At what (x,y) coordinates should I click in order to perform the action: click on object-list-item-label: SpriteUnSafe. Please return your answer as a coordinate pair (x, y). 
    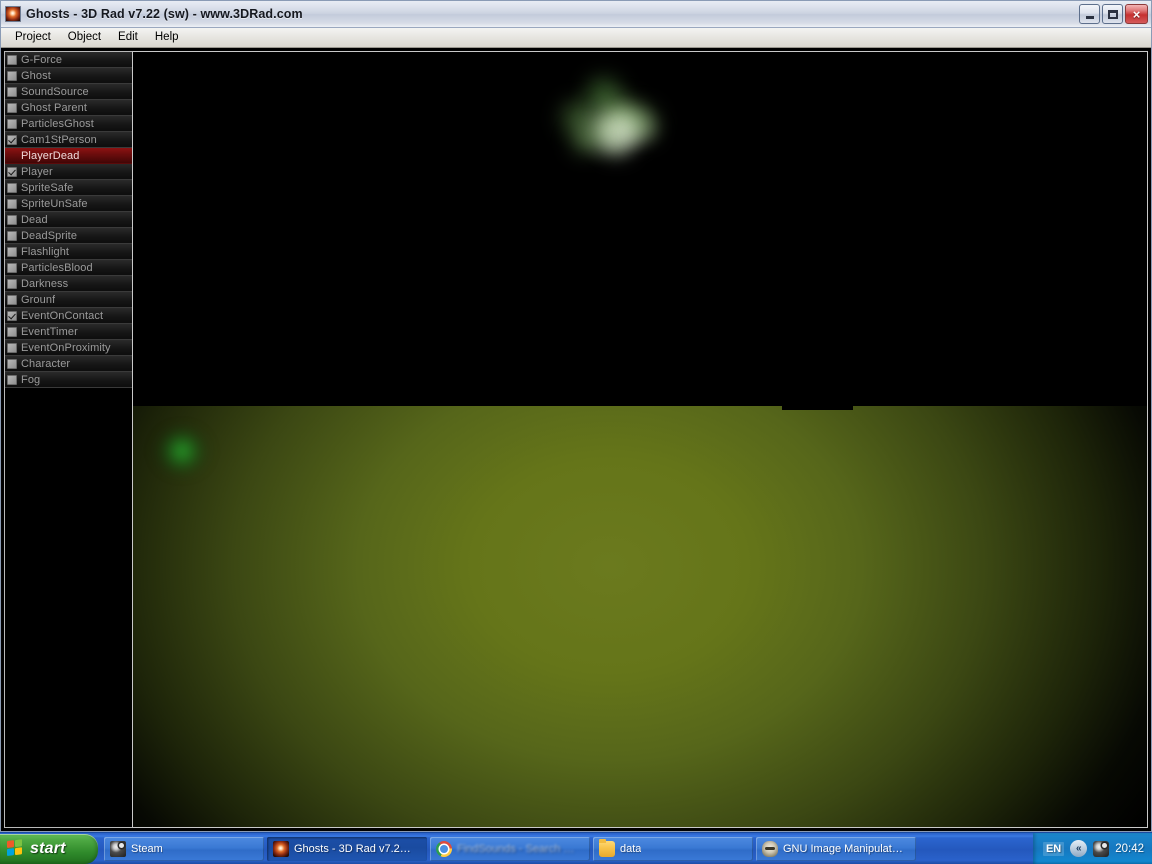
    Looking at the image, I should click on (54, 203).